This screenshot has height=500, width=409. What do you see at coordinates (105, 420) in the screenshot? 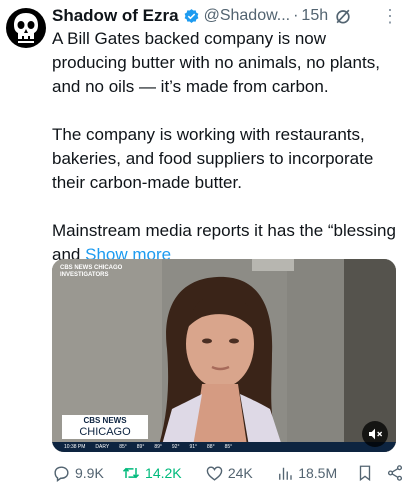
I see `station-name: CBS NEWS` at bounding box center [105, 420].